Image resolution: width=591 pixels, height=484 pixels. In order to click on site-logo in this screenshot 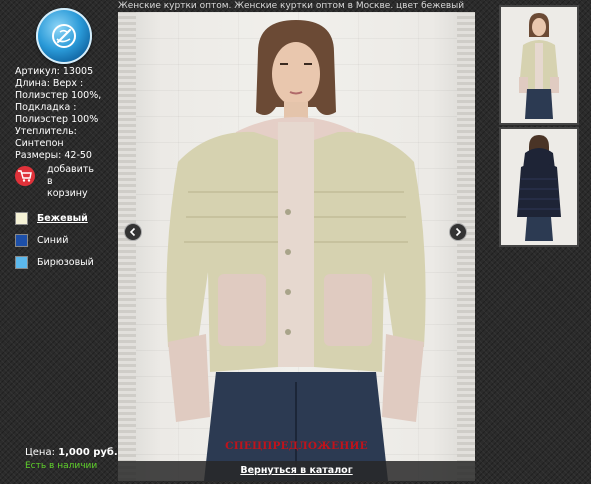, I will do `click(64, 36)`.